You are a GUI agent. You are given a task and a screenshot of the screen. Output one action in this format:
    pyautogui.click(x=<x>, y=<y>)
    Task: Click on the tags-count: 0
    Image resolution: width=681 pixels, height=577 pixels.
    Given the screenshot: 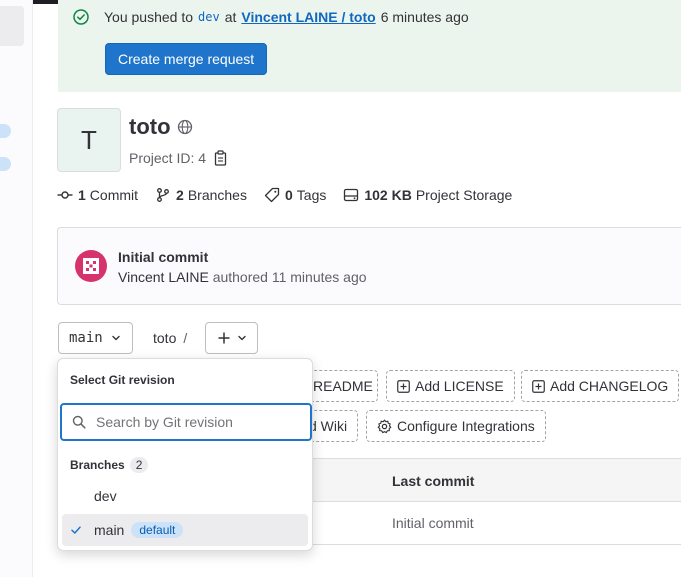 What is the action you would take?
    pyautogui.click(x=288, y=195)
    